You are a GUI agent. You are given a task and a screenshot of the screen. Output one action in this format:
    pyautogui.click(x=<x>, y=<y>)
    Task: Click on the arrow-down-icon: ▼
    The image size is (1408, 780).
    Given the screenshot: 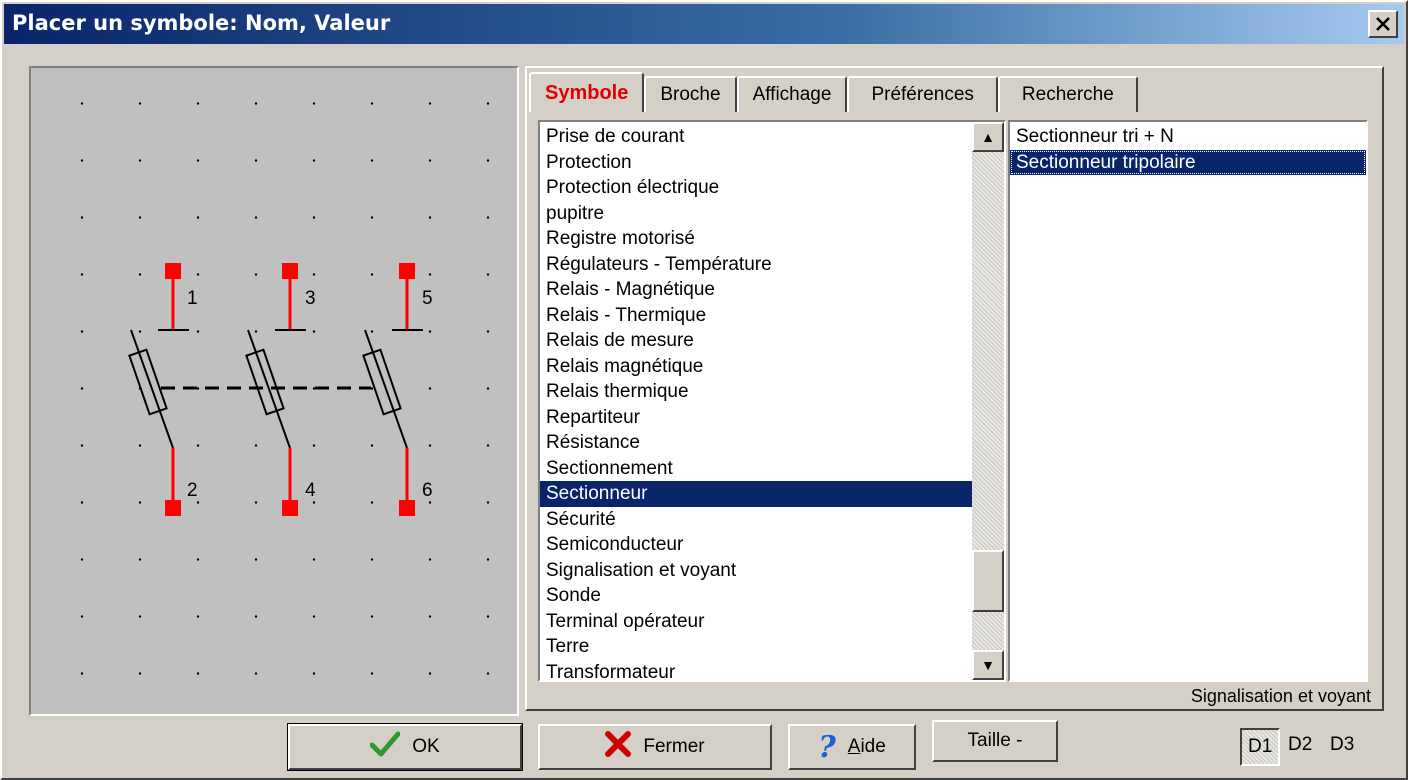 What is the action you would take?
    pyautogui.click(x=988, y=665)
    